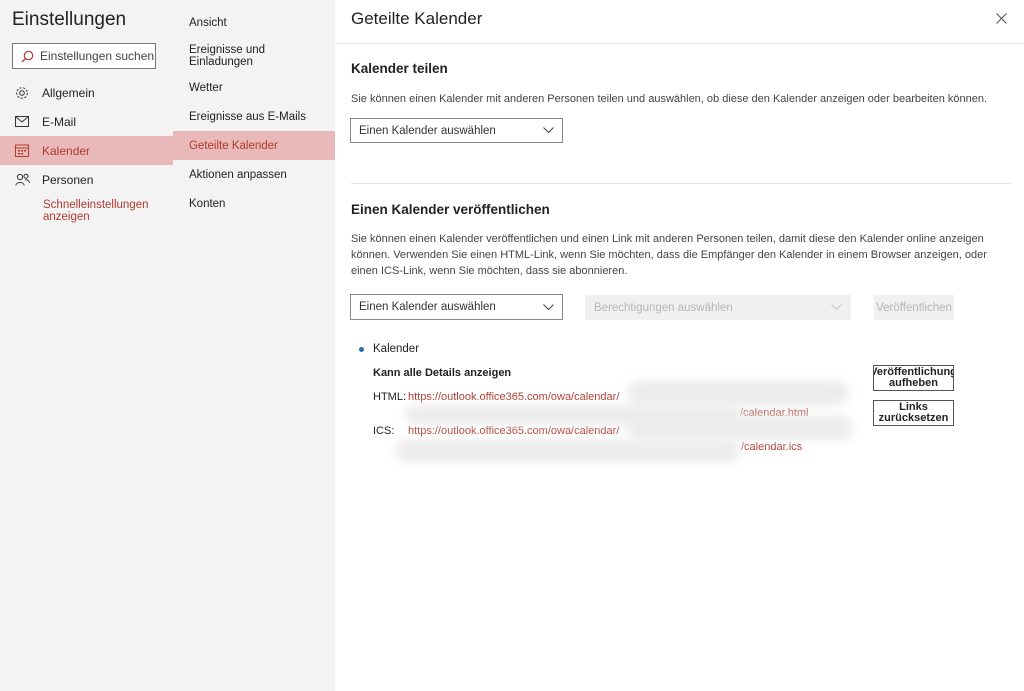  I want to click on close-button, so click(1001, 18).